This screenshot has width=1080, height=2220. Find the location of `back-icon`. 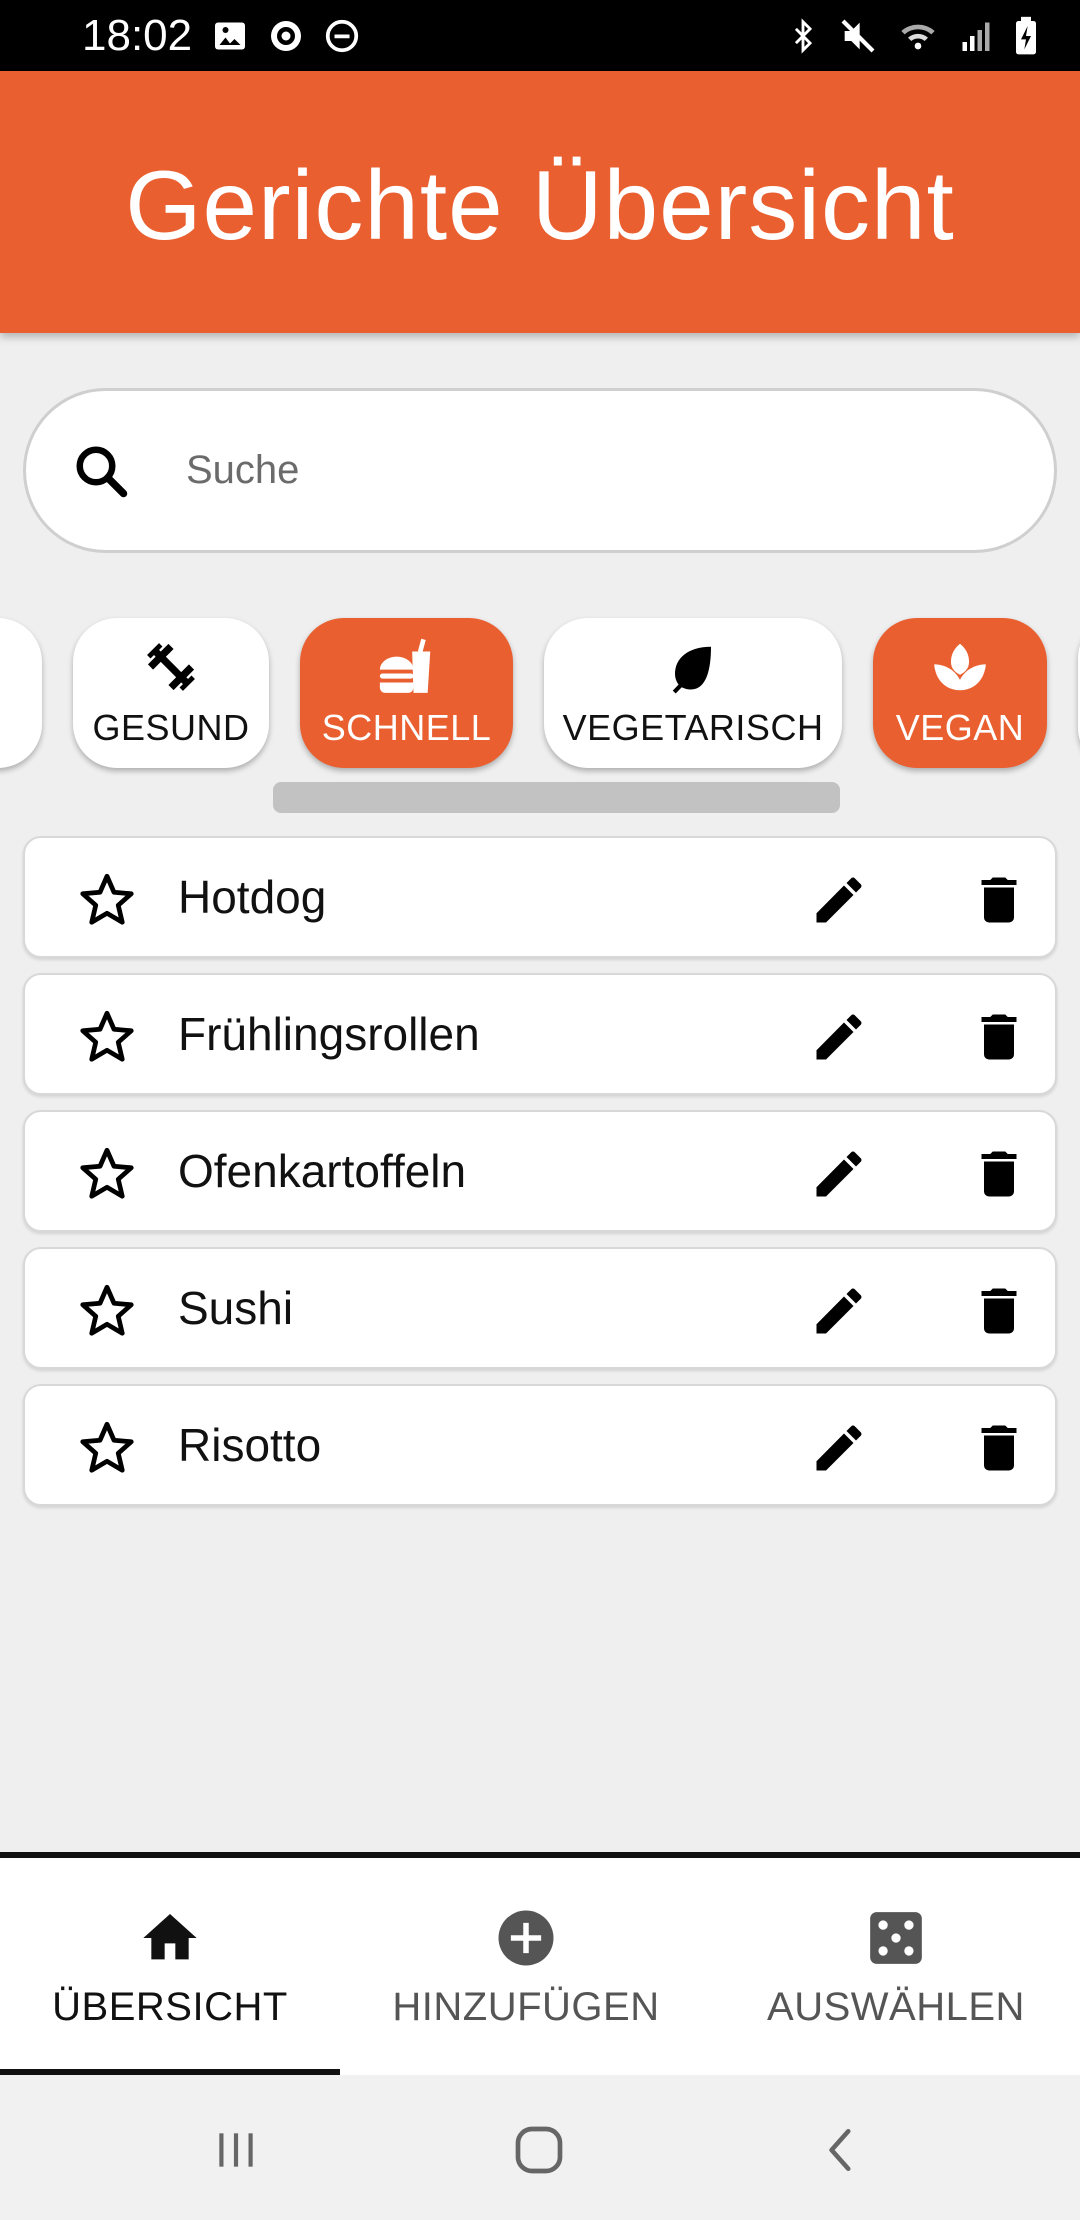

back-icon is located at coordinates (842, 2150).